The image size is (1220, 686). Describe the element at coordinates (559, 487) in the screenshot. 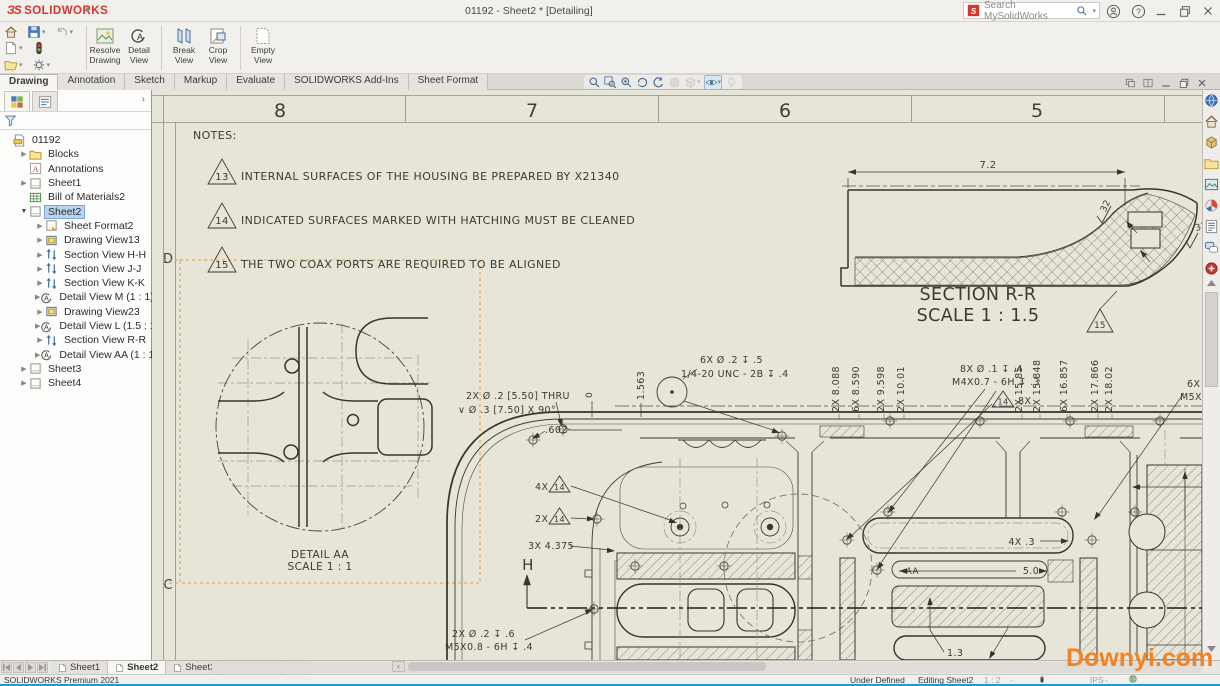

I see `dim-label: 14` at that location.